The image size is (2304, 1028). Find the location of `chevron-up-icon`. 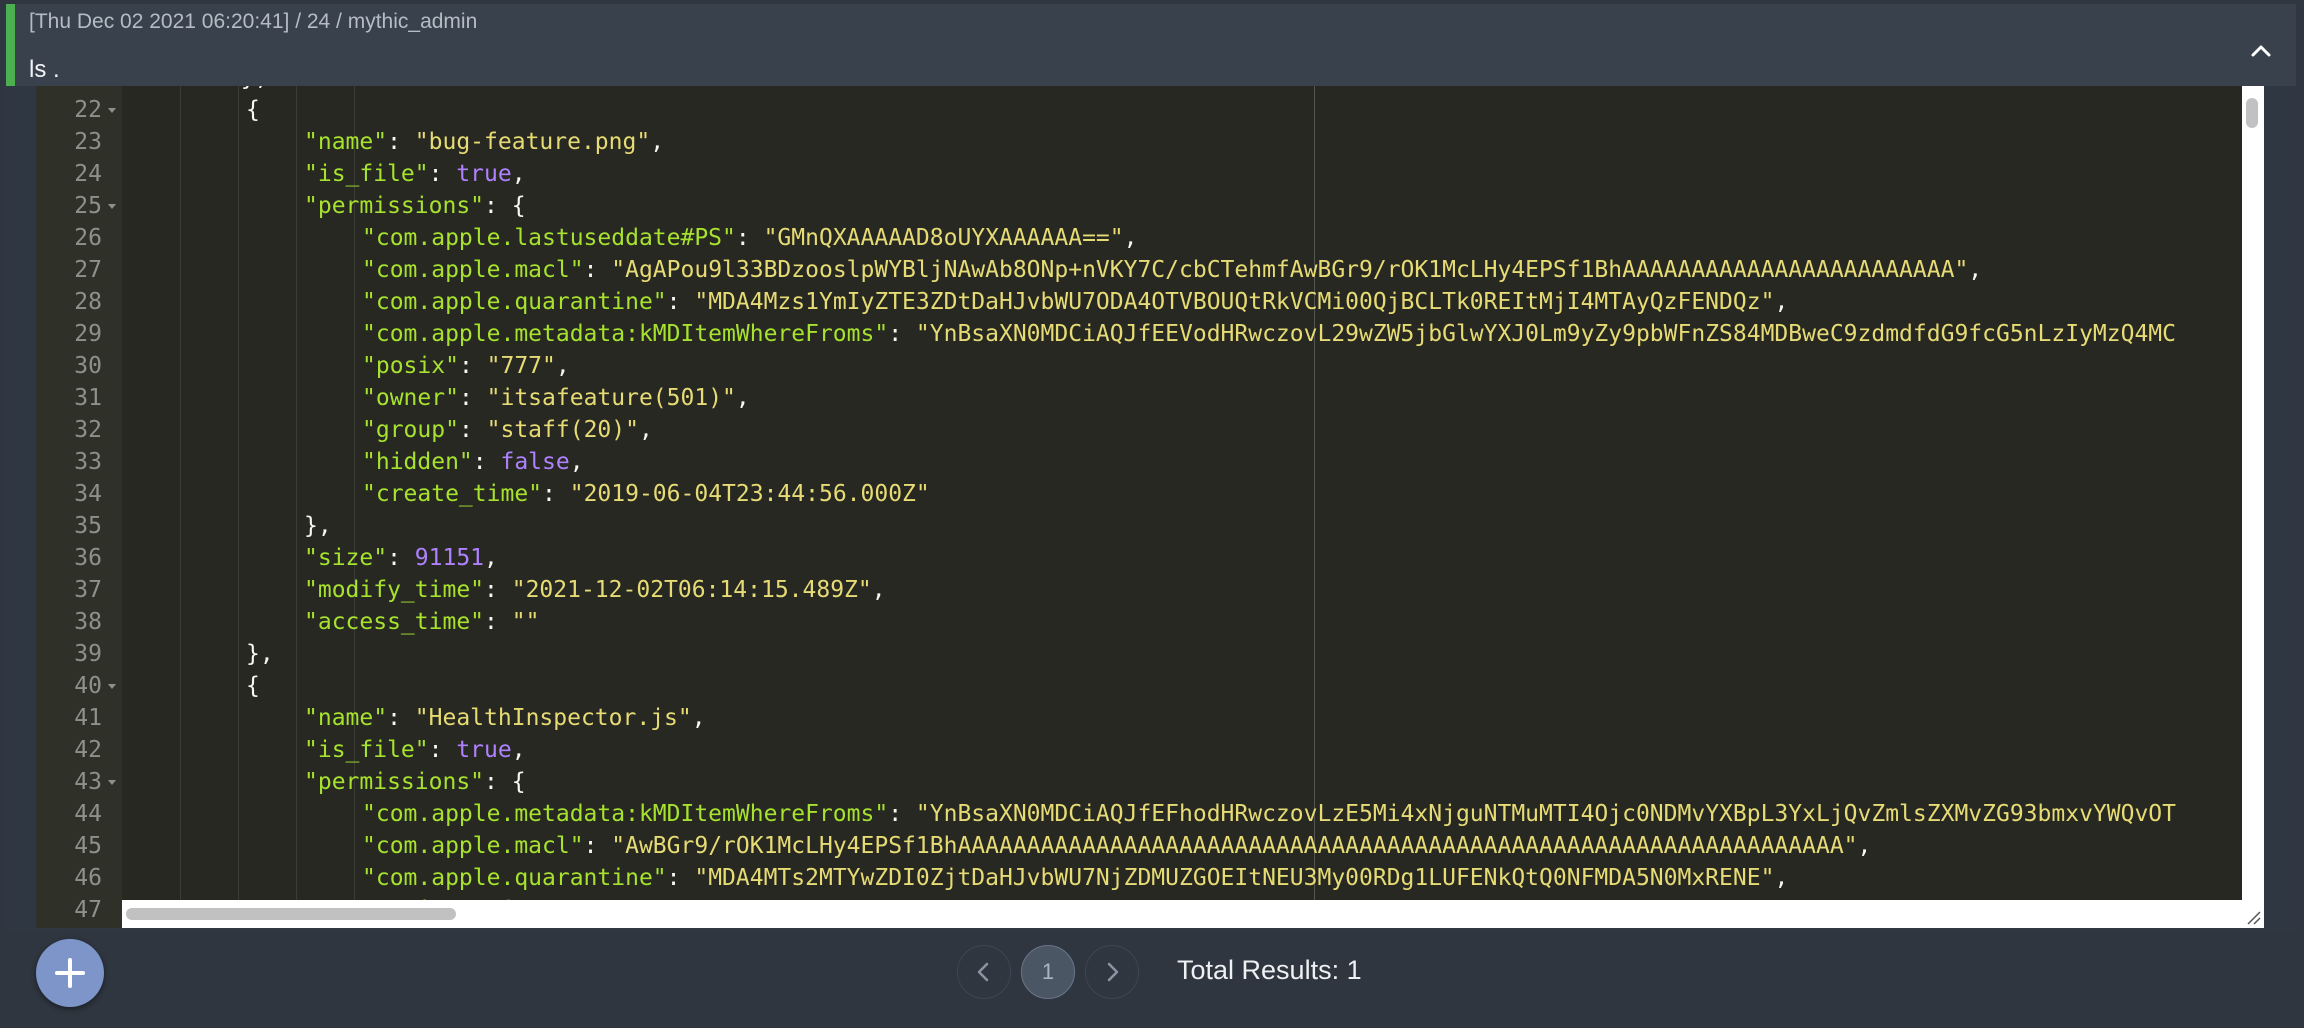

chevron-up-icon is located at coordinates (2261, 51).